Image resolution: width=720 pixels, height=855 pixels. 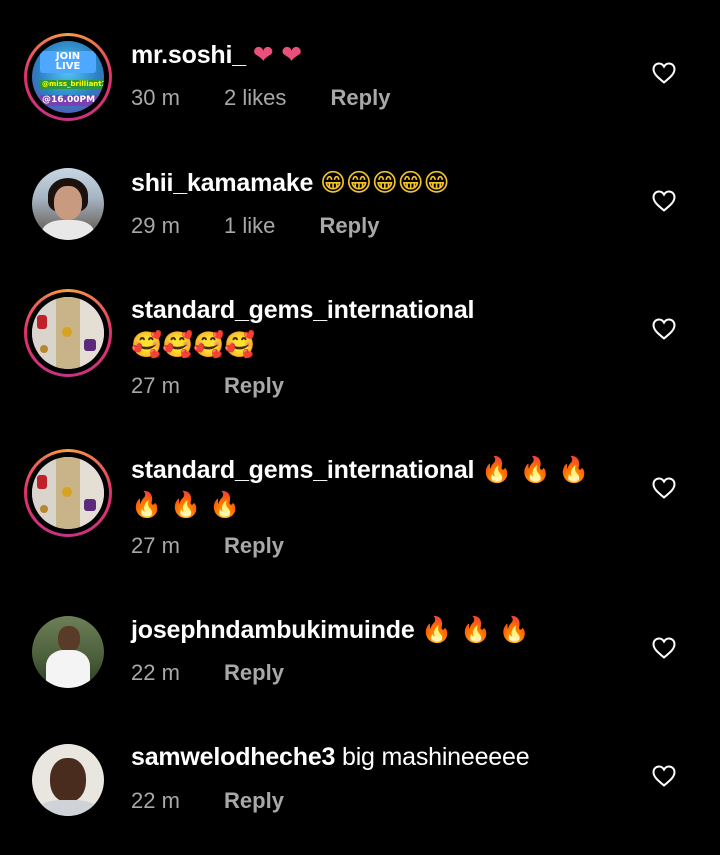 What do you see at coordinates (303, 310) in the screenshot?
I see `comment-username: standard_gems_international` at bounding box center [303, 310].